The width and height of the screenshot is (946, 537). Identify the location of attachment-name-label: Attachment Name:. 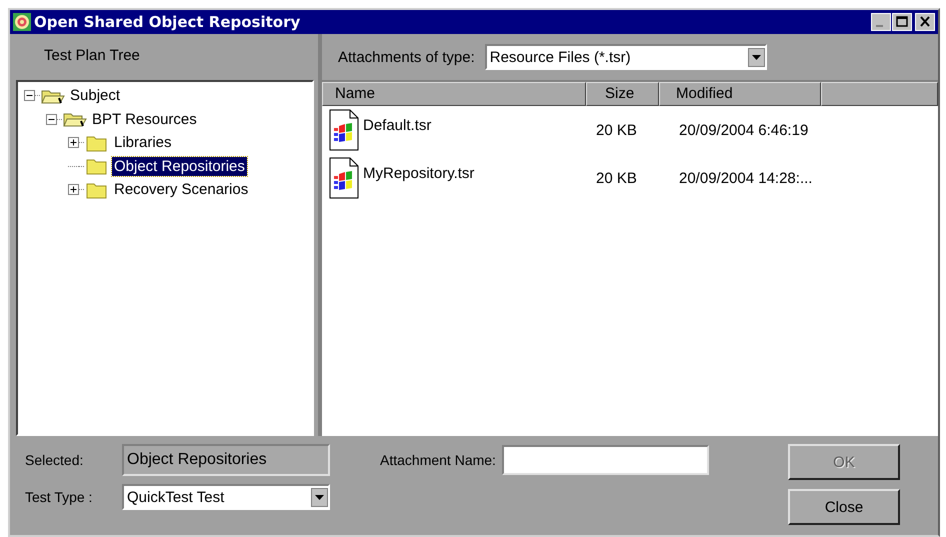
(438, 460).